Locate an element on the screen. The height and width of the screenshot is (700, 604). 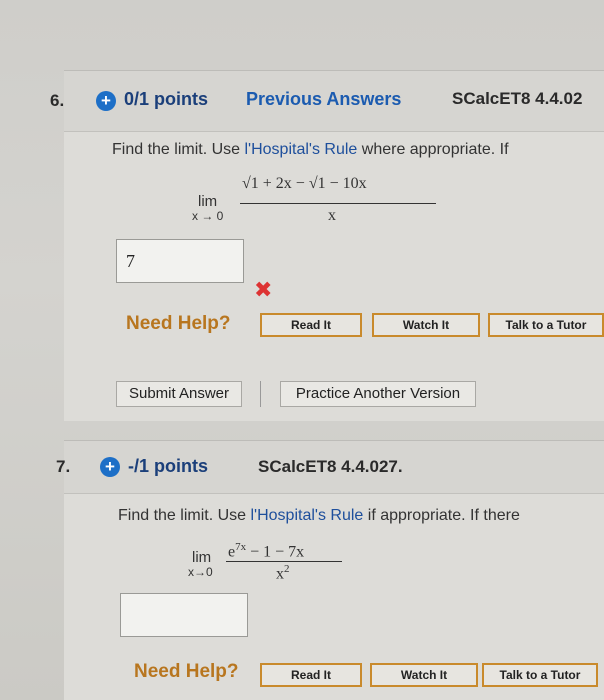
question-7-header: 7. + -/1 points SCalcET8 4.4.027. is located at coordinates (330, 467).